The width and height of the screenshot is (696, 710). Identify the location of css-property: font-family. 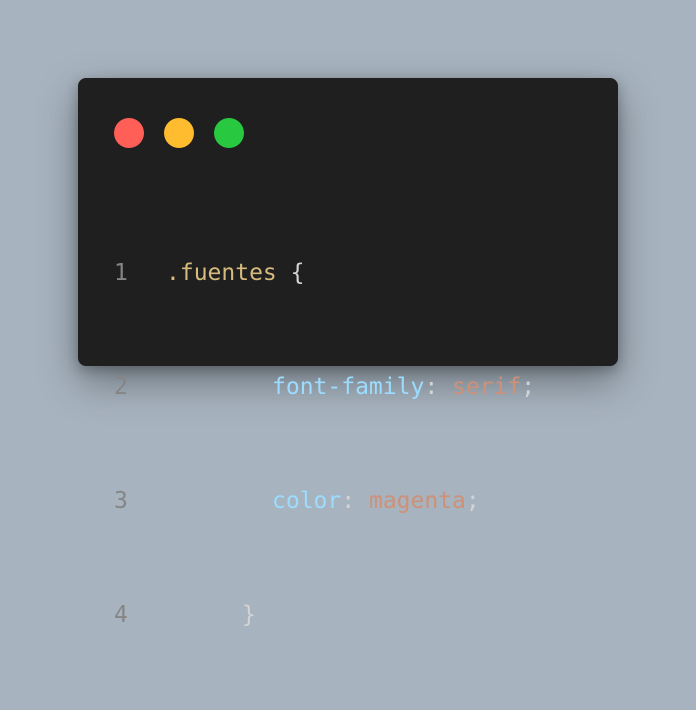
(348, 387).